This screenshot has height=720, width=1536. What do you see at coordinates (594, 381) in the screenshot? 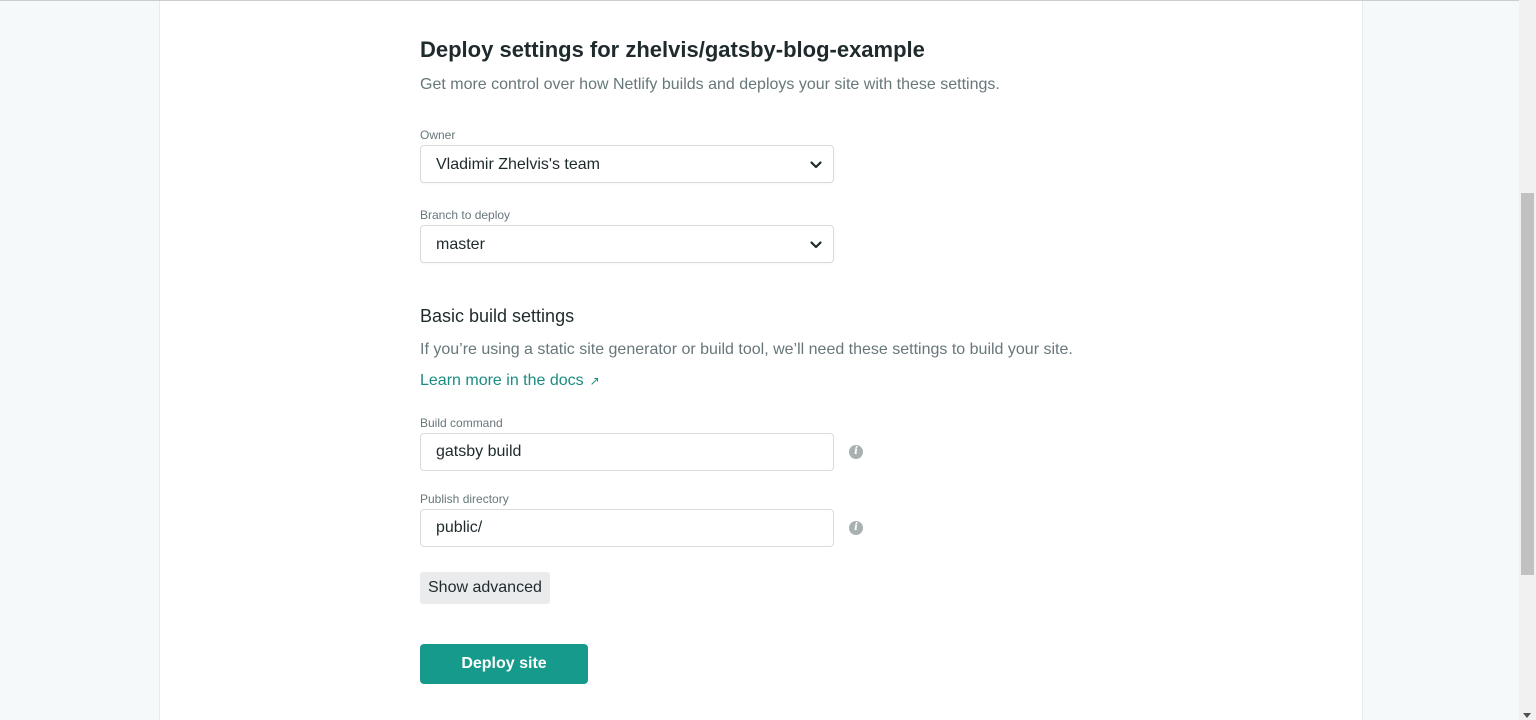
I see `external-link-icon: ↗` at bounding box center [594, 381].